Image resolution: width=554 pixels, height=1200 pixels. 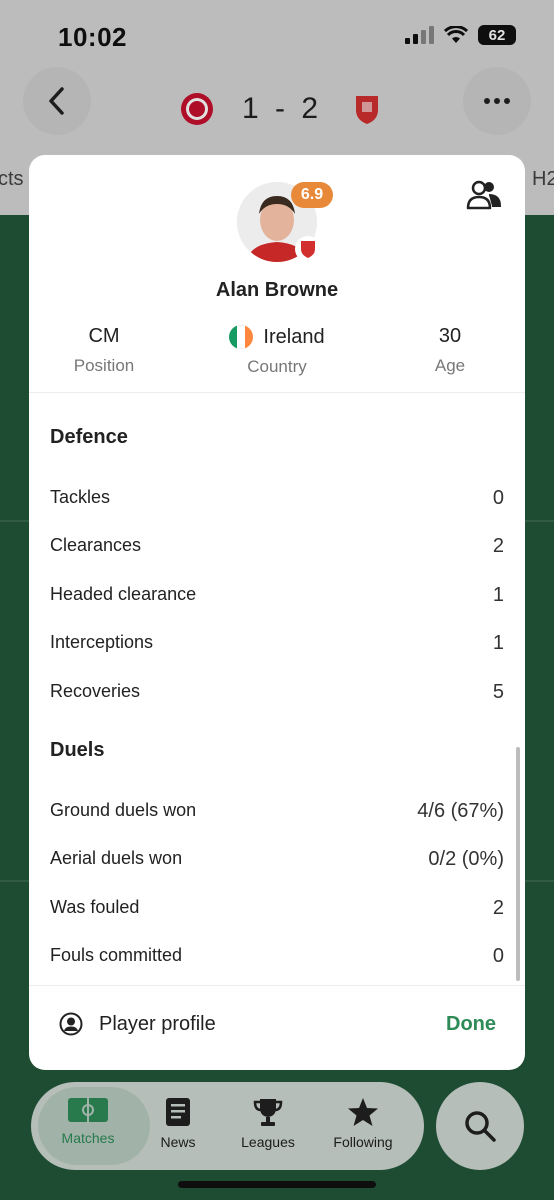 I want to click on stat-label: Tackles, so click(x=80, y=497).